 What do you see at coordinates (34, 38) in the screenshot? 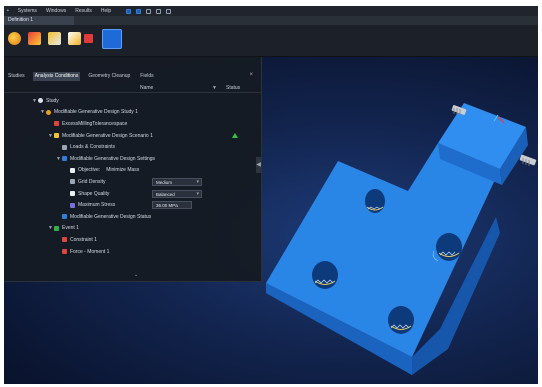
I see `generative-design-tool-icon` at bounding box center [34, 38].